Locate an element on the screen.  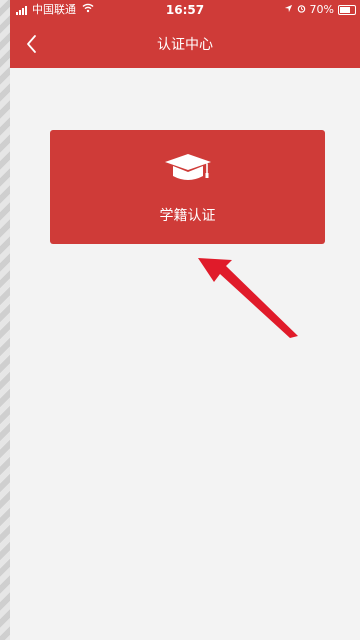
annotation-arrow is located at coordinates (248, 298).